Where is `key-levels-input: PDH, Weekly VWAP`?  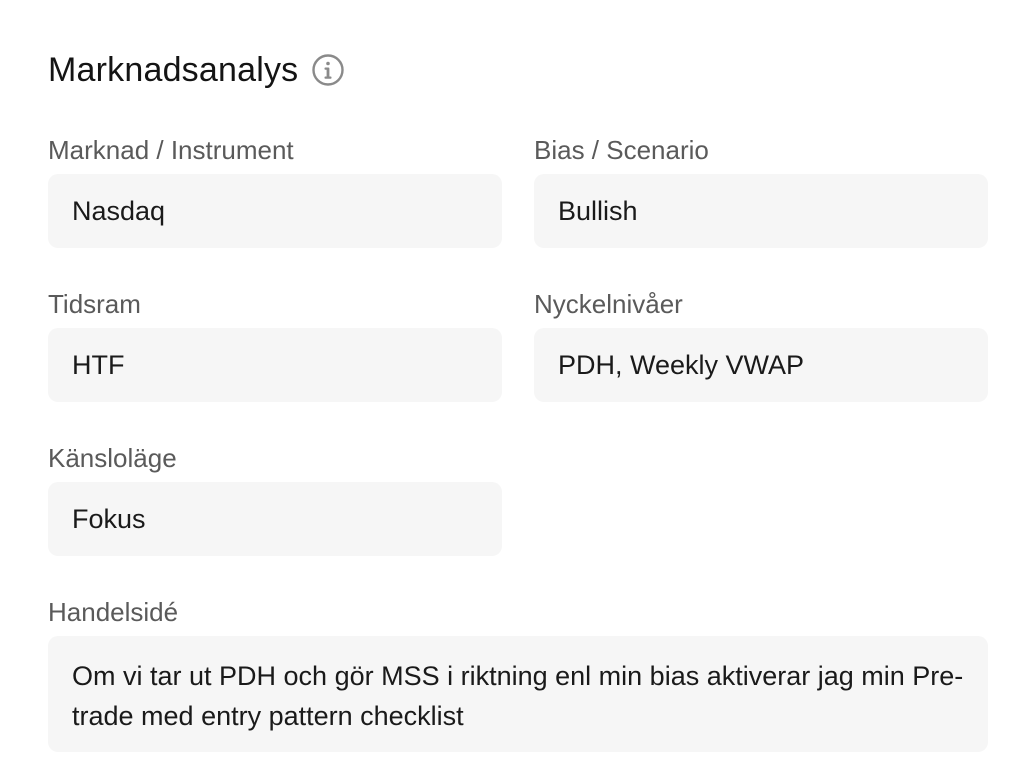
key-levels-input: PDH, Weekly VWAP is located at coordinates (761, 365).